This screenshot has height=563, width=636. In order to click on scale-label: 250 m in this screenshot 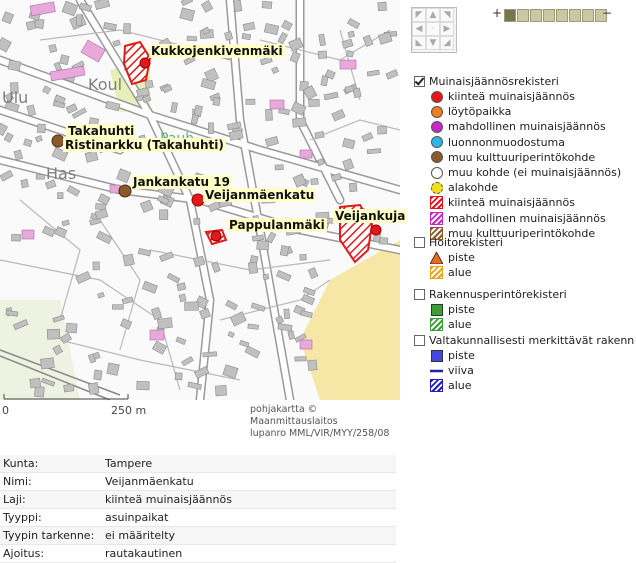, I will do `click(129, 410)`.